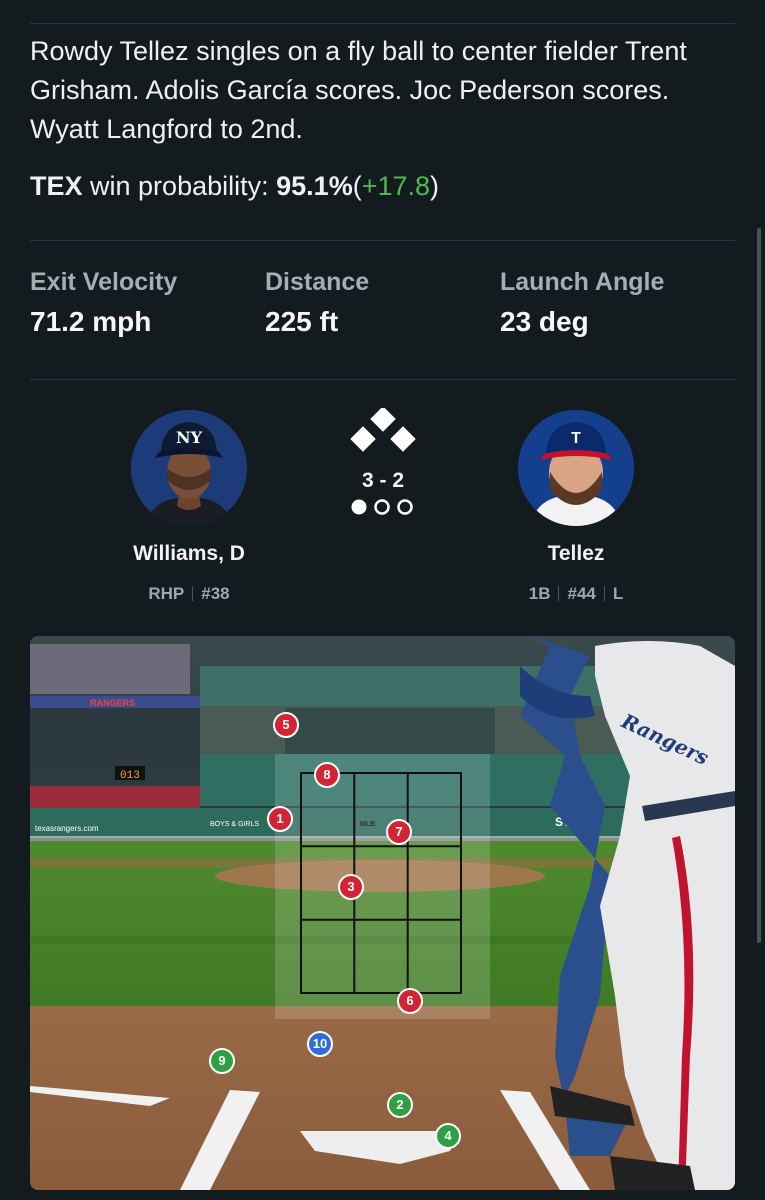 The image size is (765, 1200). Describe the element at coordinates (576, 468) in the screenshot. I see `batter-avatar: T` at that location.